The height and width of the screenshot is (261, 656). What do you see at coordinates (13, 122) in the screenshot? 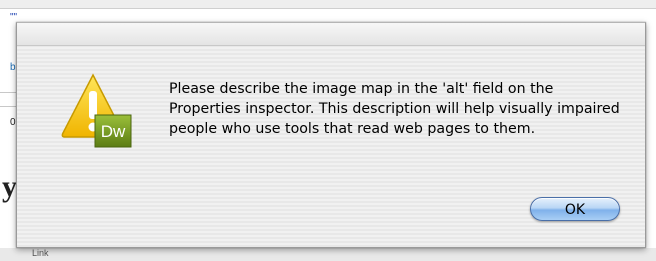
I see `background-text-fragment: 0` at bounding box center [13, 122].